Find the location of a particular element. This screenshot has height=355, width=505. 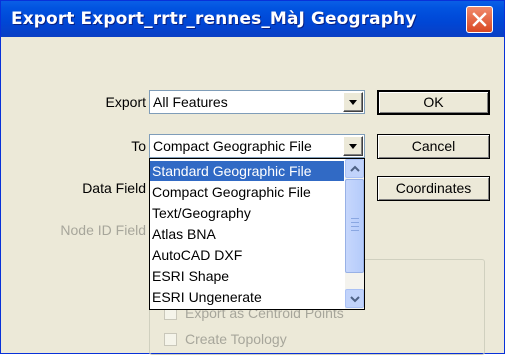

list-item-standard-geographic-file: Standard Geographic File is located at coordinates (247, 171).